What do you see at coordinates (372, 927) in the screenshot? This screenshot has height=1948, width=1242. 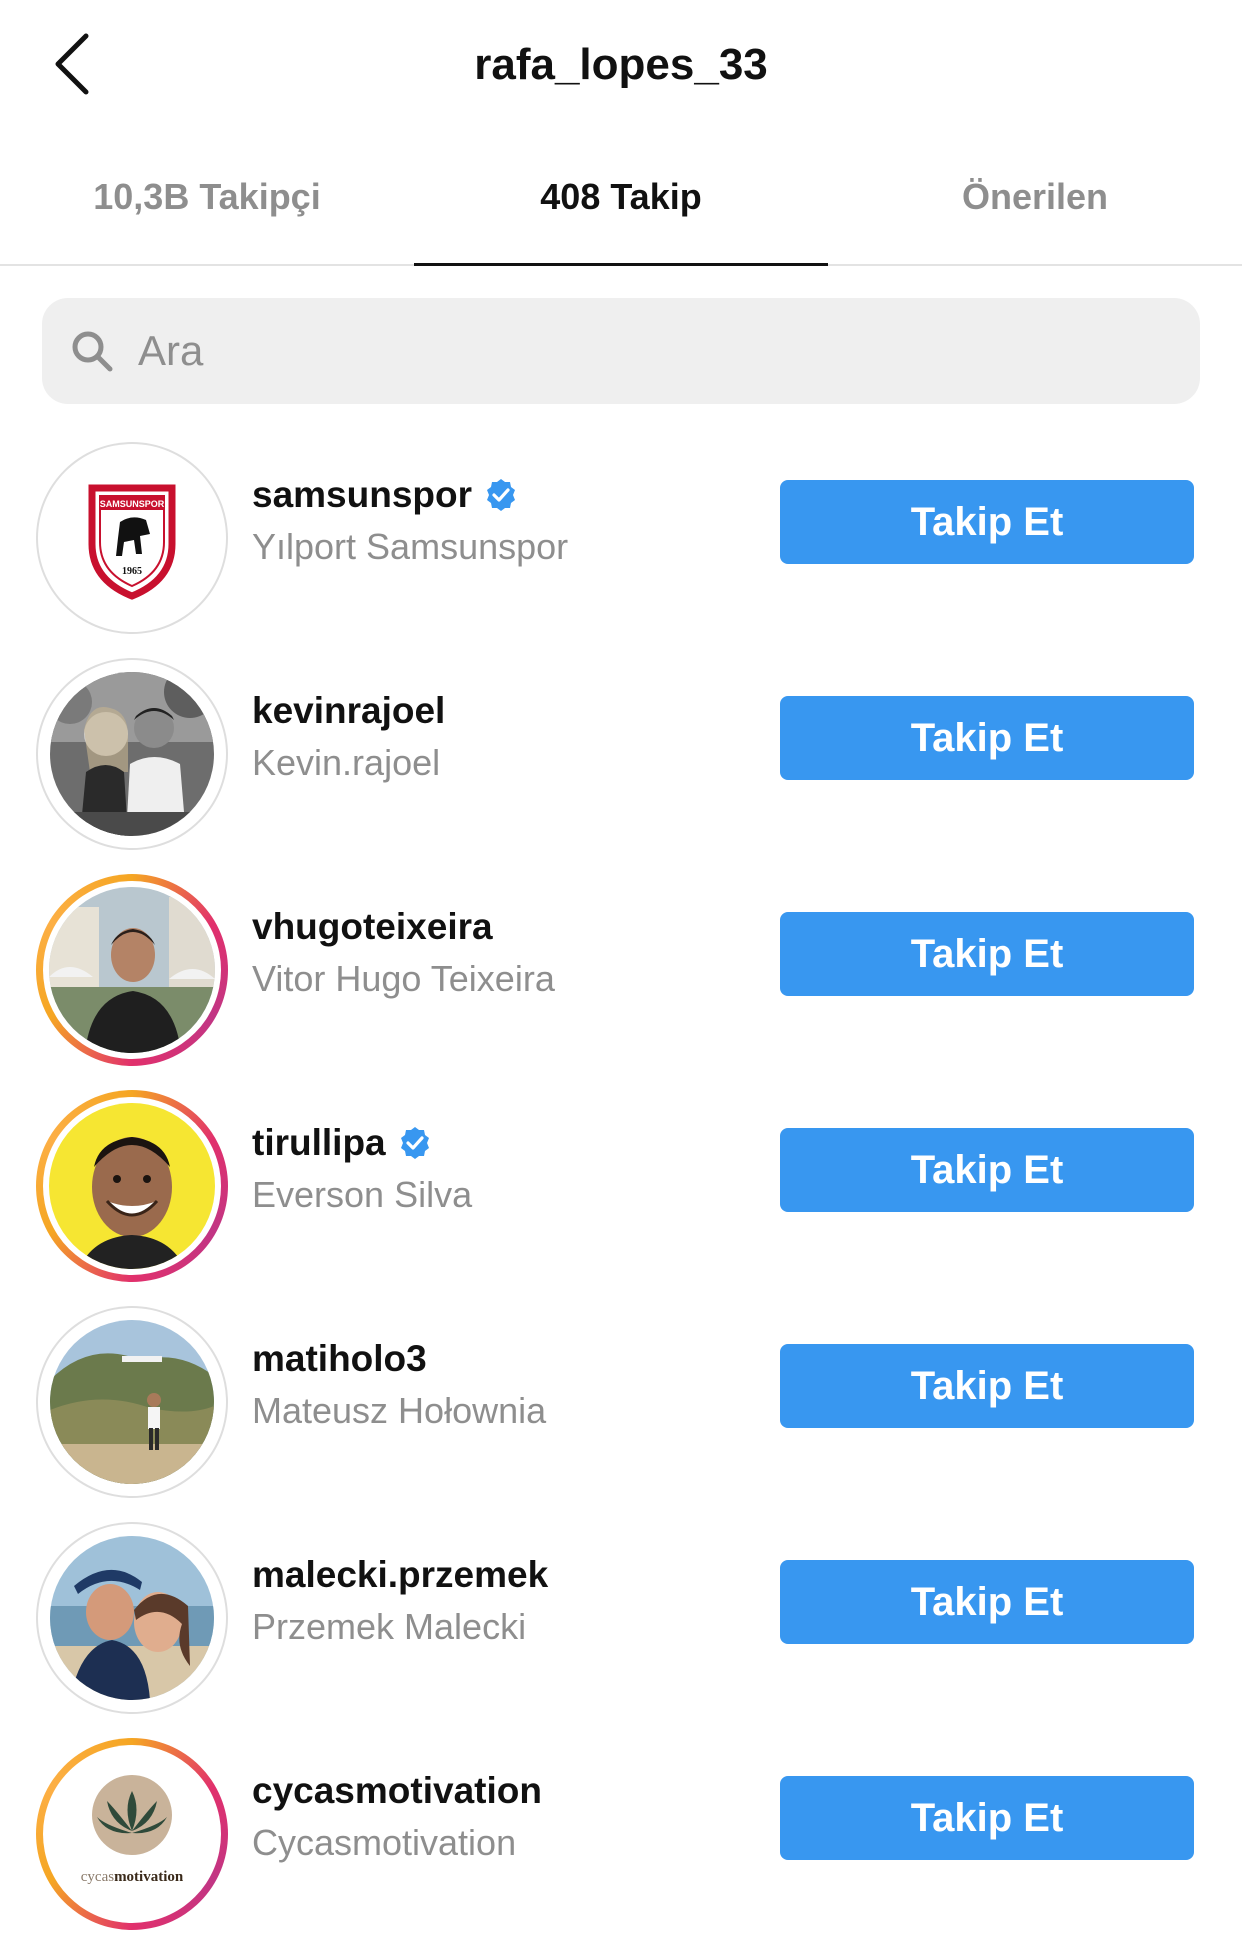 I see `username: vhugoteixeira` at bounding box center [372, 927].